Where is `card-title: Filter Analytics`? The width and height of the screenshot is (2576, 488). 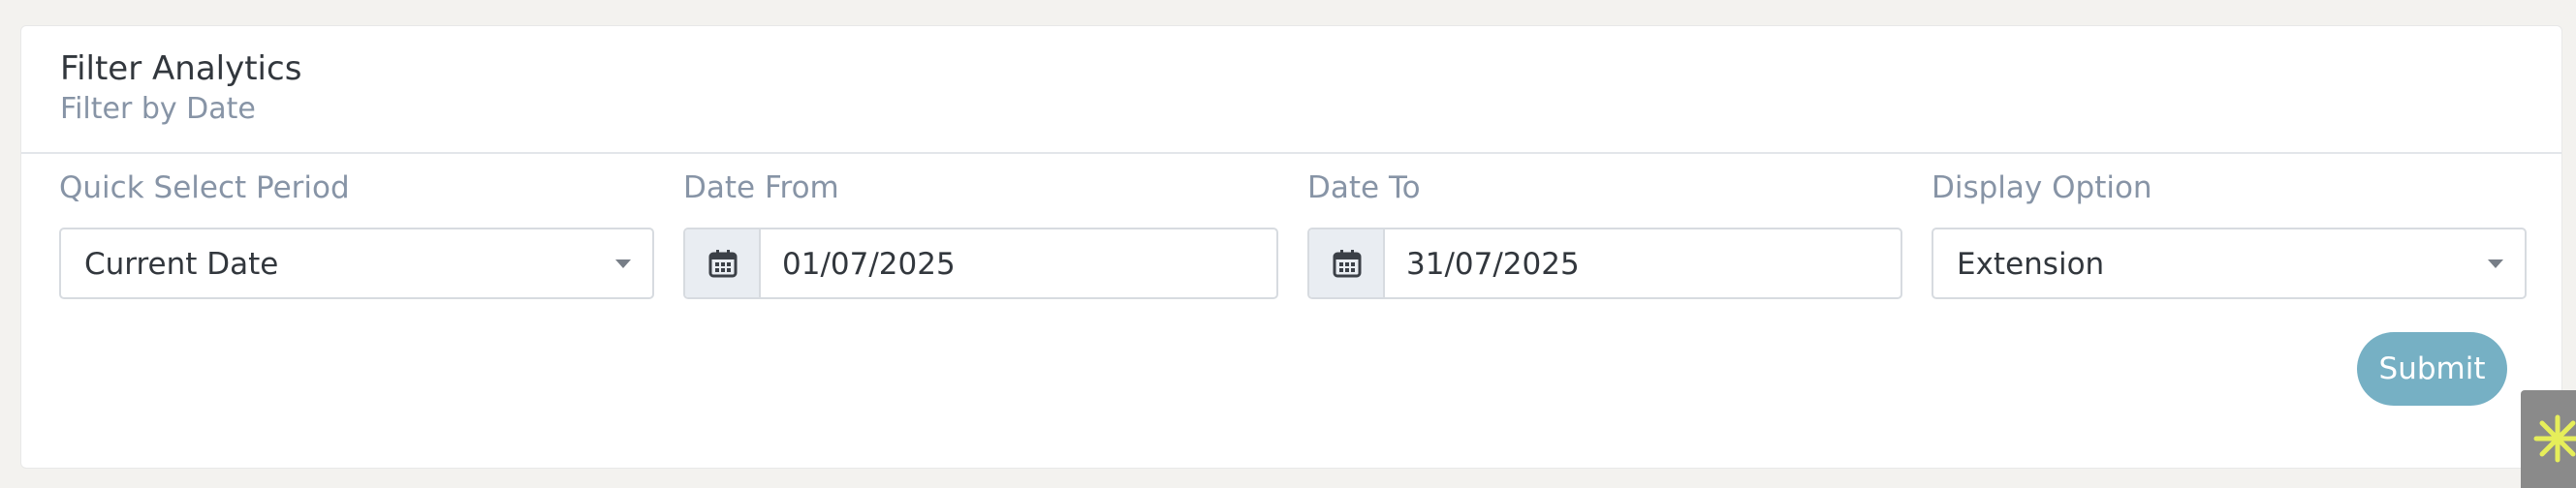 card-title: Filter Analytics is located at coordinates (181, 68).